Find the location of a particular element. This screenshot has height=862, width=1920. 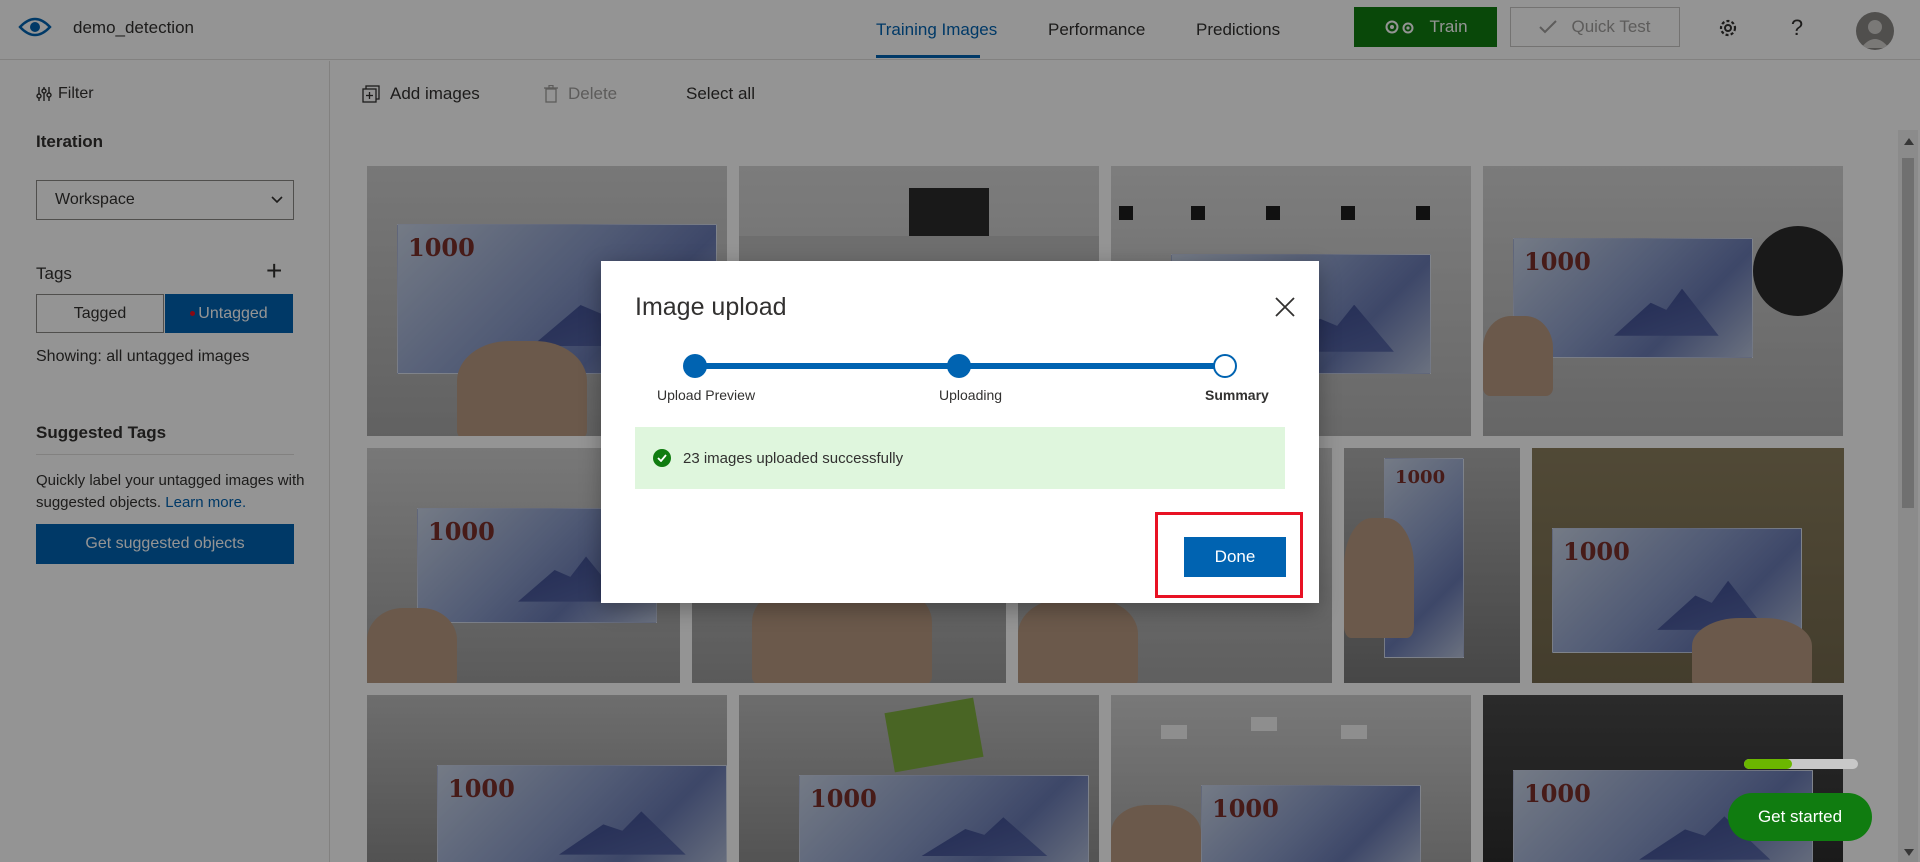

close-icon is located at coordinates (1285, 307).